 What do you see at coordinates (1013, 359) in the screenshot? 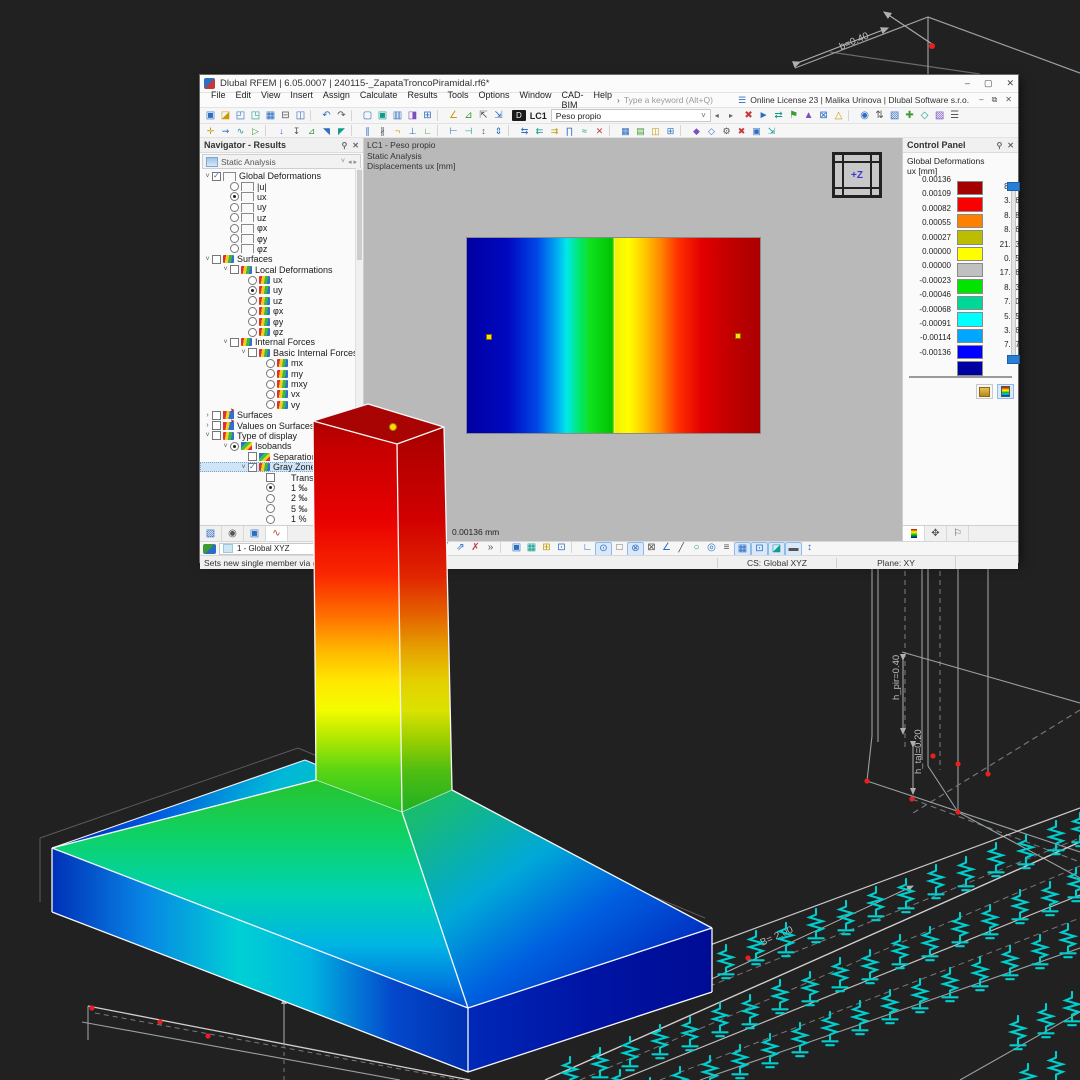
I see `slider-handle-bottom` at bounding box center [1013, 359].